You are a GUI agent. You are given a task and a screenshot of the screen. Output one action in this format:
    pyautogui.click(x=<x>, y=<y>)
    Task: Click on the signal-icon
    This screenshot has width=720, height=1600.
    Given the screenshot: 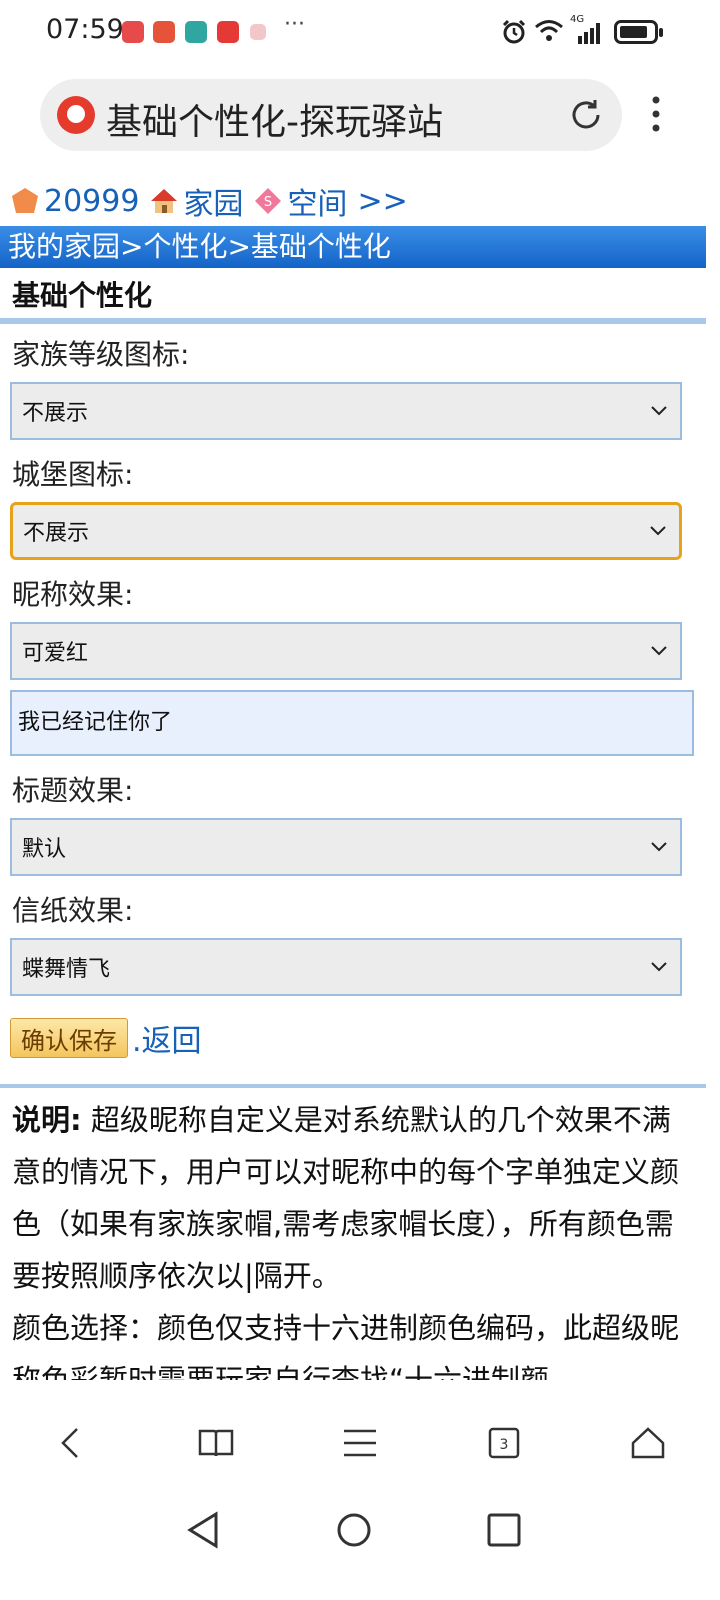 What is the action you would take?
    pyautogui.click(x=589, y=33)
    